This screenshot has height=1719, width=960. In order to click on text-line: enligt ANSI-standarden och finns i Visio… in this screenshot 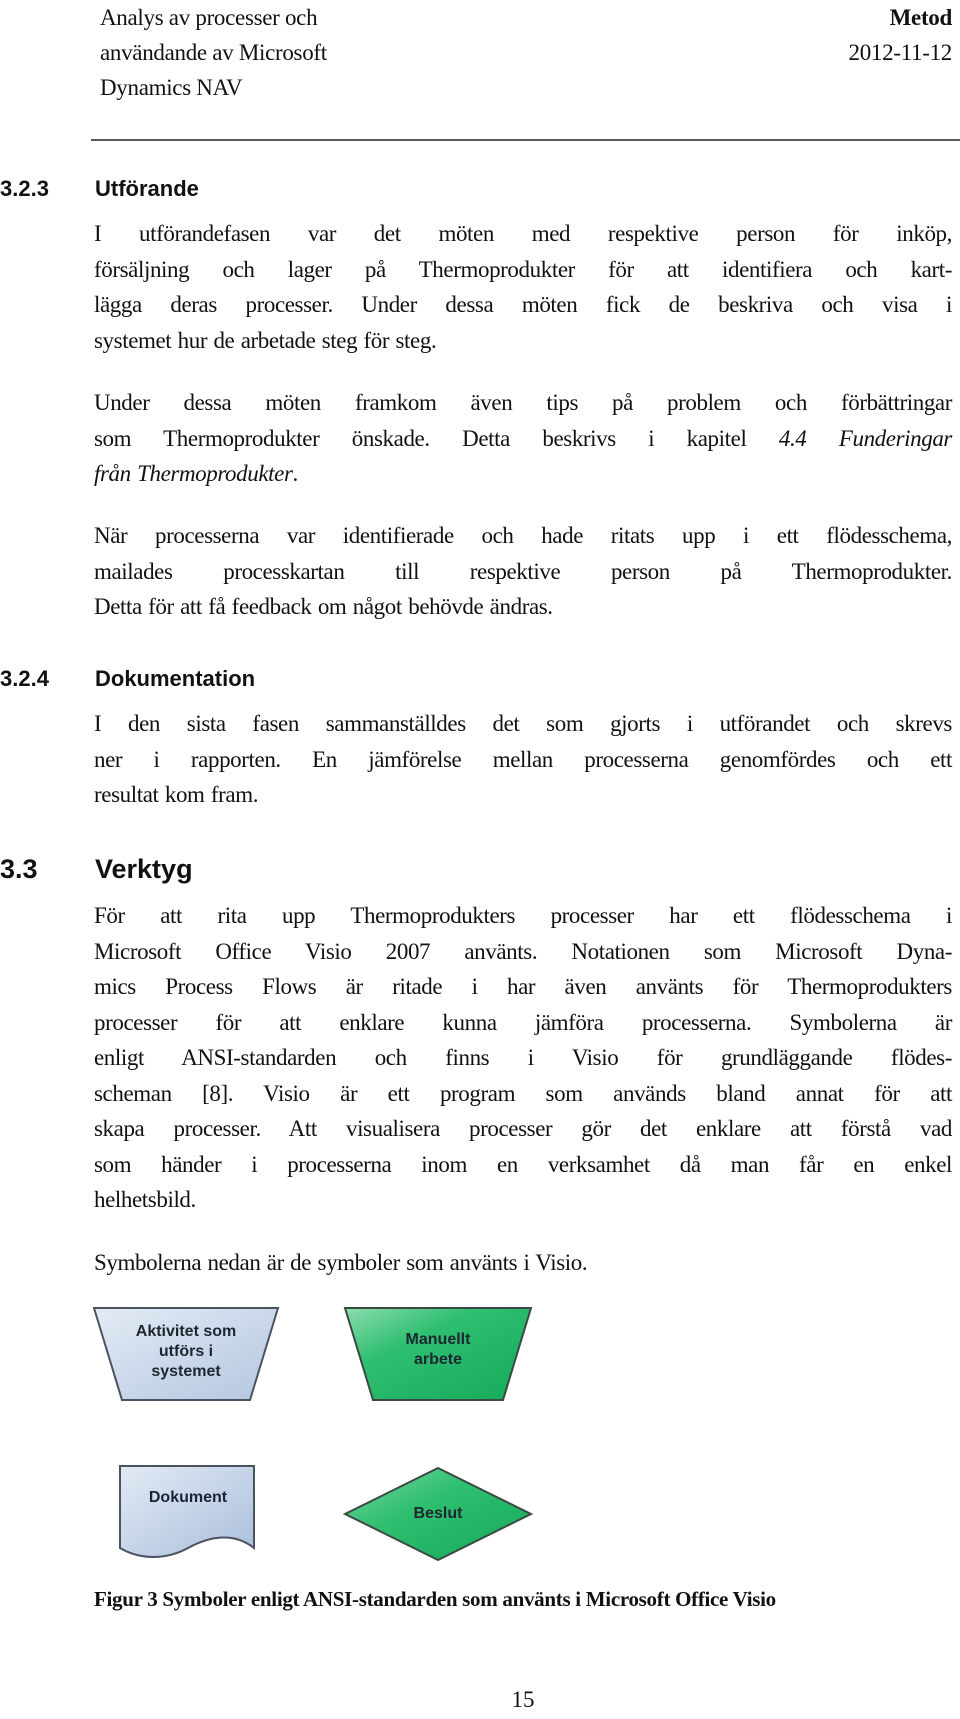, I will do `click(523, 1057)`.